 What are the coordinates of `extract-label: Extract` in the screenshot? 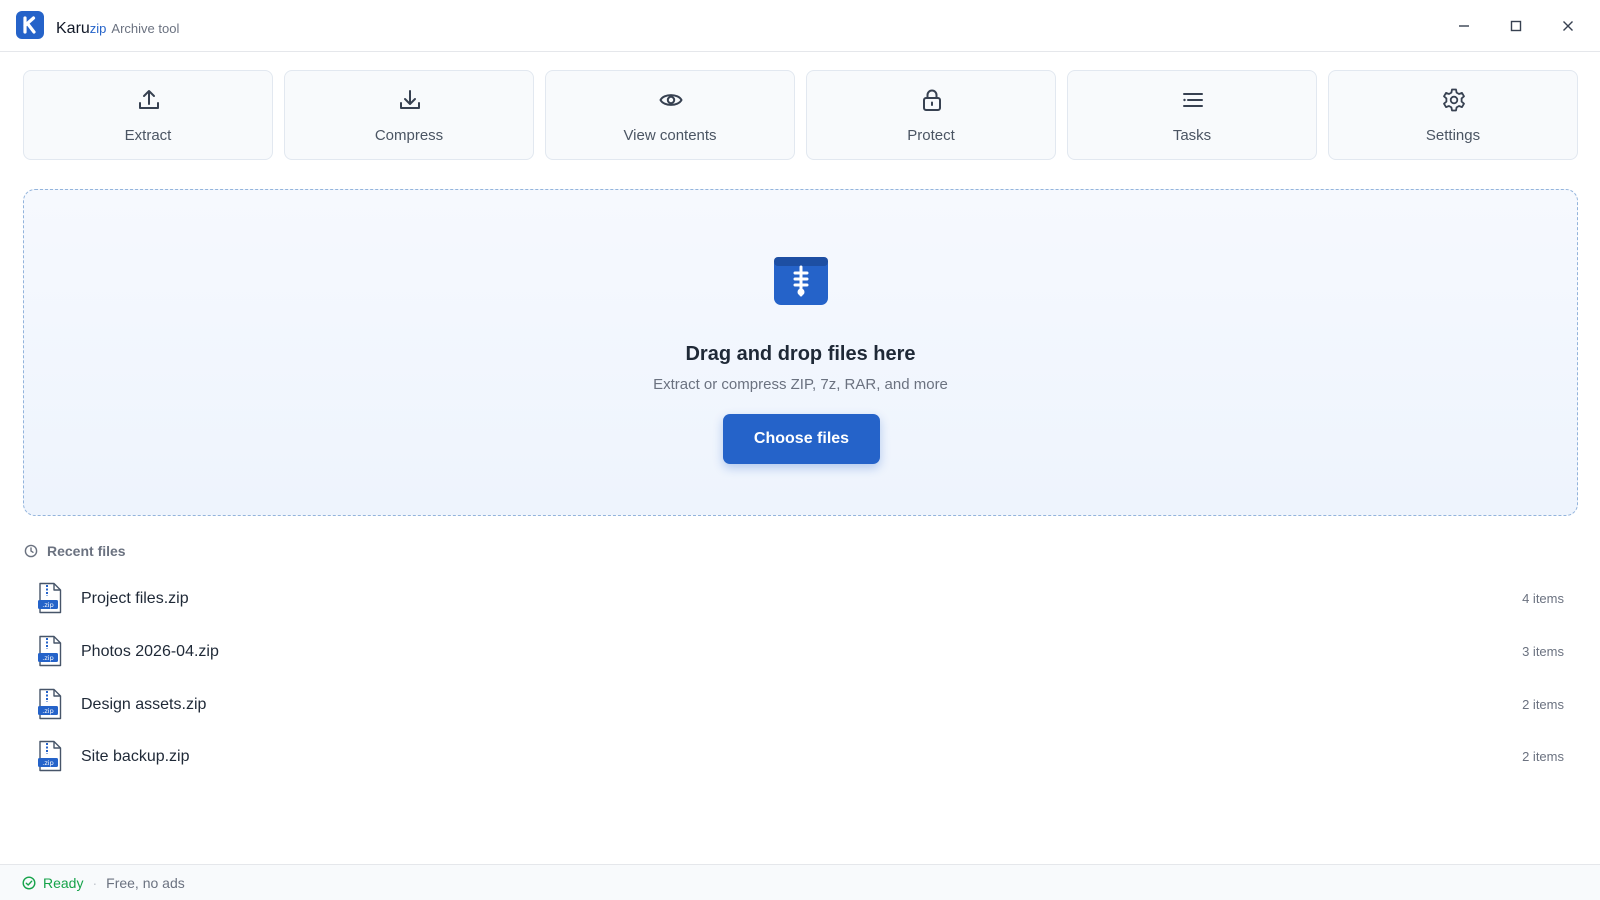 It's located at (148, 135).